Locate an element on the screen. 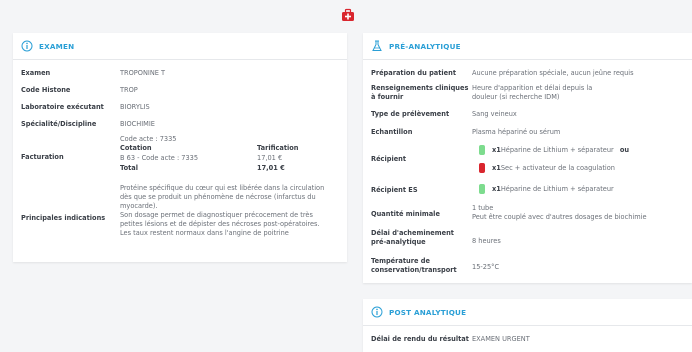 The width and height of the screenshot is (692, 352). specialite-value: BIOCHIMIE is located at coordinates (137, 124).